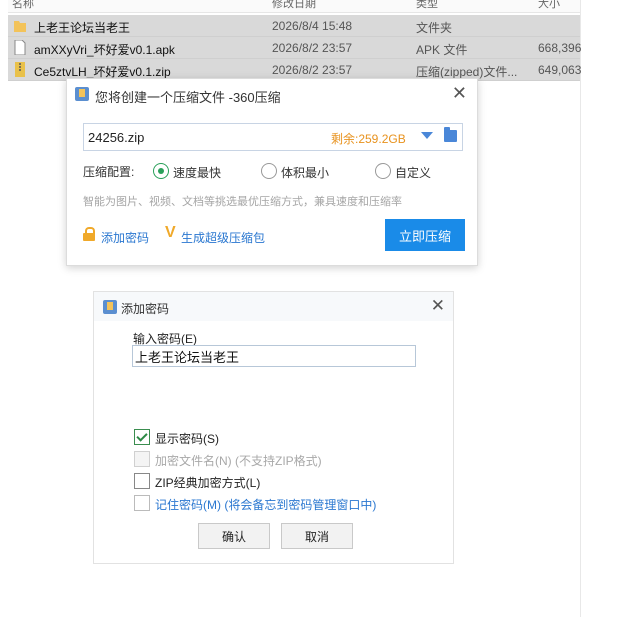  What do you see at coordinates (89, 234) in the screenshot?
I see `lock-icon` at bounding box center [89, 234].